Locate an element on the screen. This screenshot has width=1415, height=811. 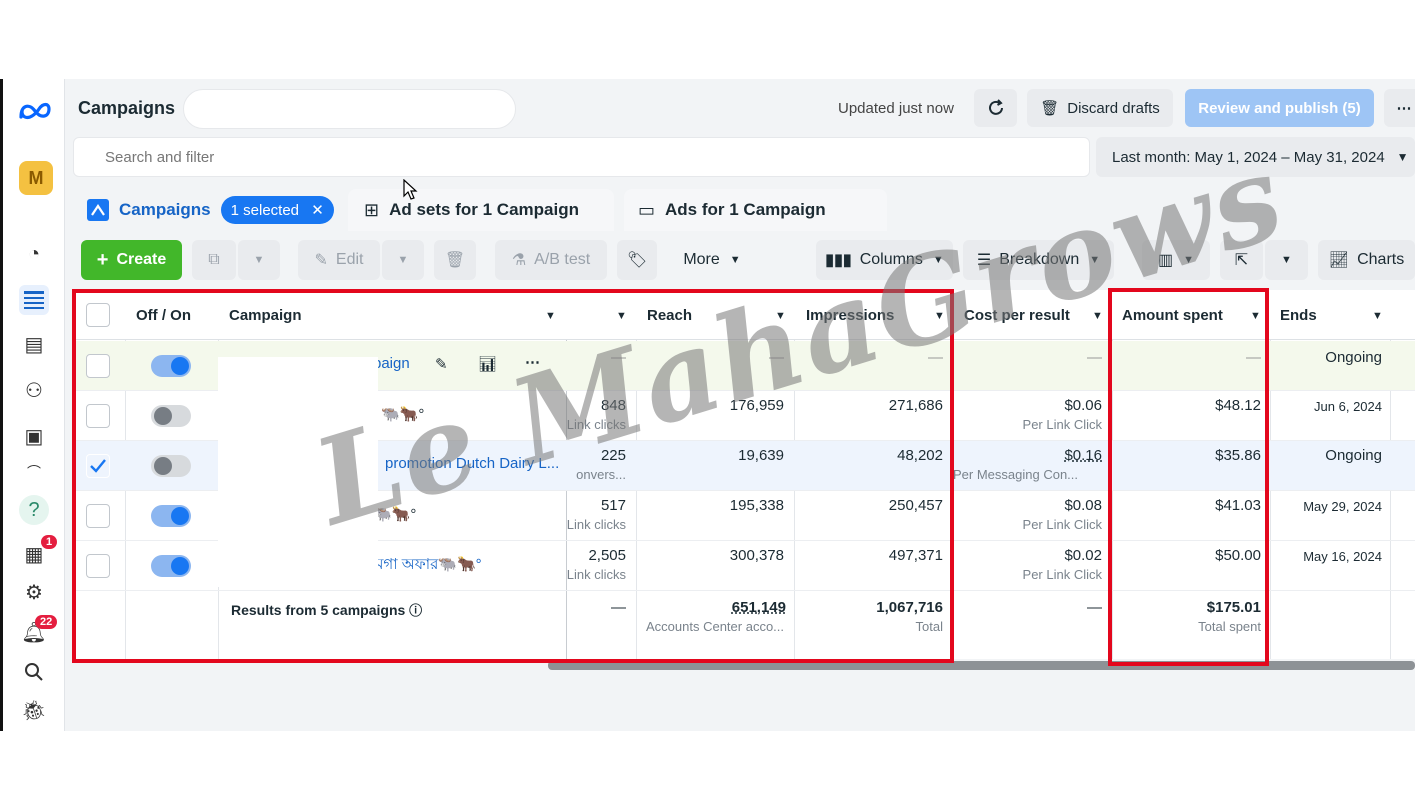
cpr-cell: $0.06 Per Link Click is located at coordinates (1062, 414).